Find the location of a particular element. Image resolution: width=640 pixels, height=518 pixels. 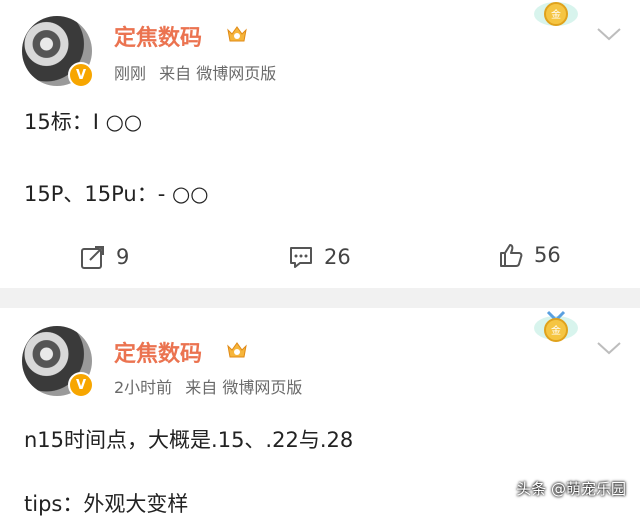

post-text-line: 15P、15Pu：- ○○ is located at coordinates (116, 194).